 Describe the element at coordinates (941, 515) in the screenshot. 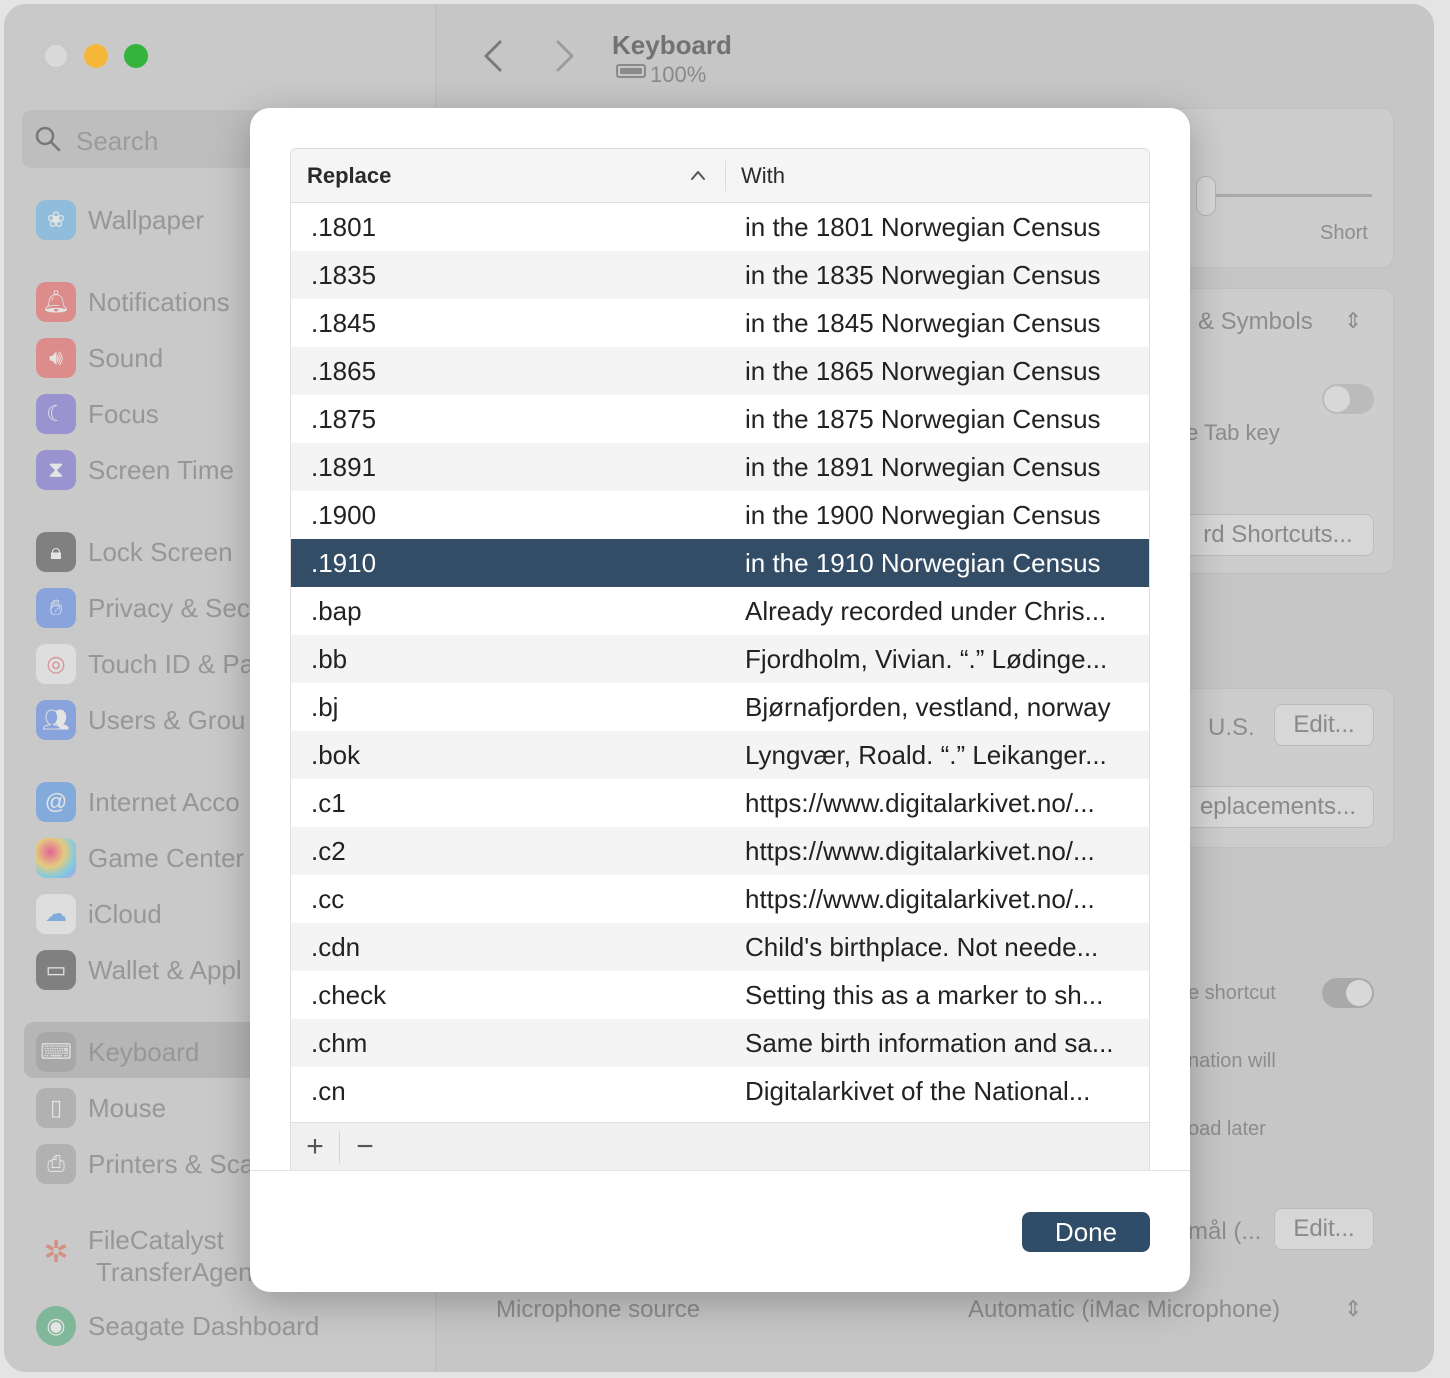

I see `with-cell: in the 1900 Norwegian Census` at that location.